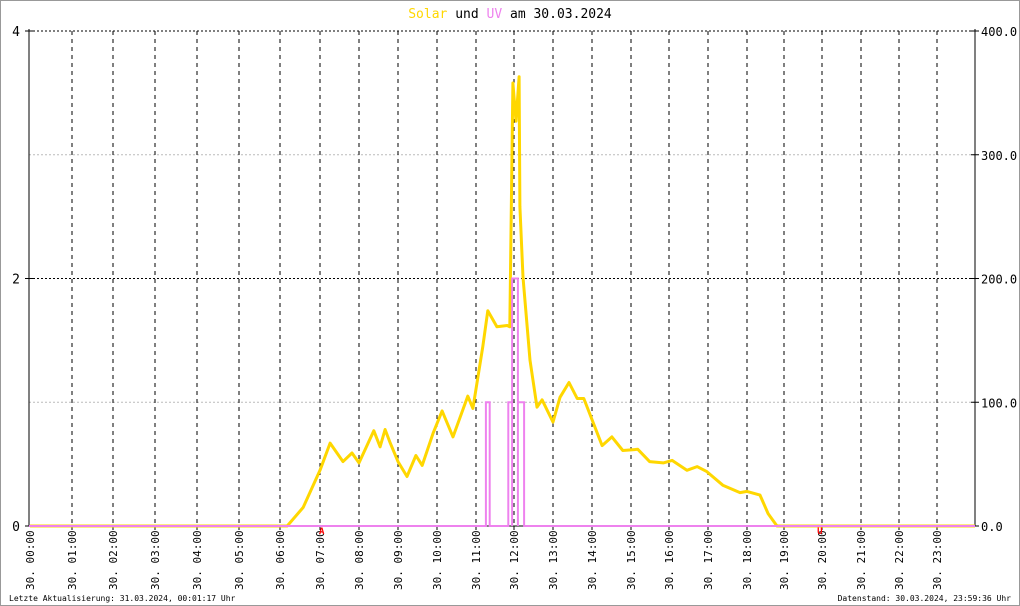 The width and height of the screenshot is (1020, 606). Describe the element at coordinates (155, 560) in the screenshot. I see `x-tick-label: 30. 03:00` at that location.